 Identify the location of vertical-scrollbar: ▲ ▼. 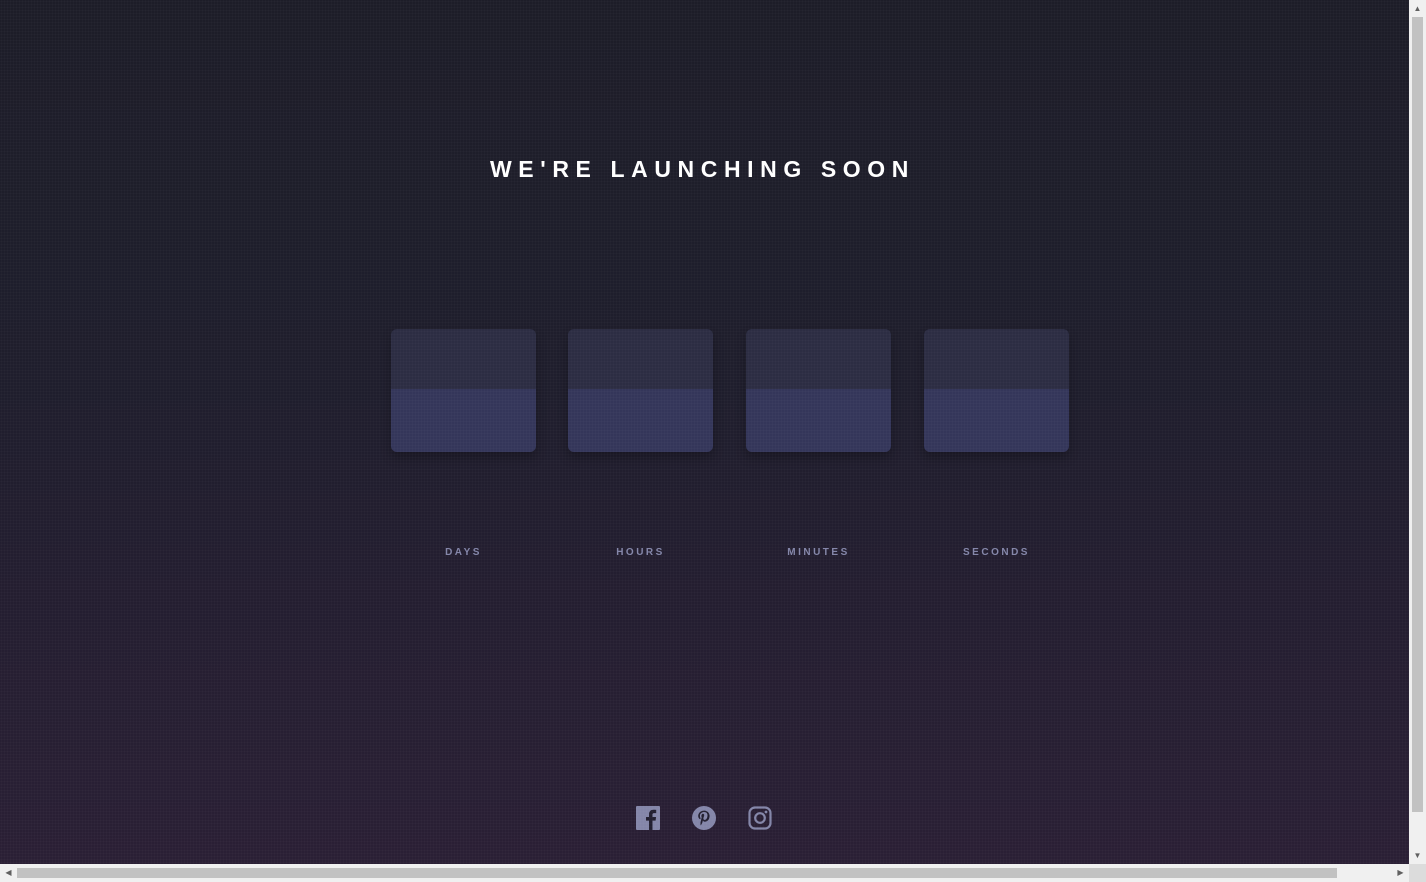
(1417, 432).